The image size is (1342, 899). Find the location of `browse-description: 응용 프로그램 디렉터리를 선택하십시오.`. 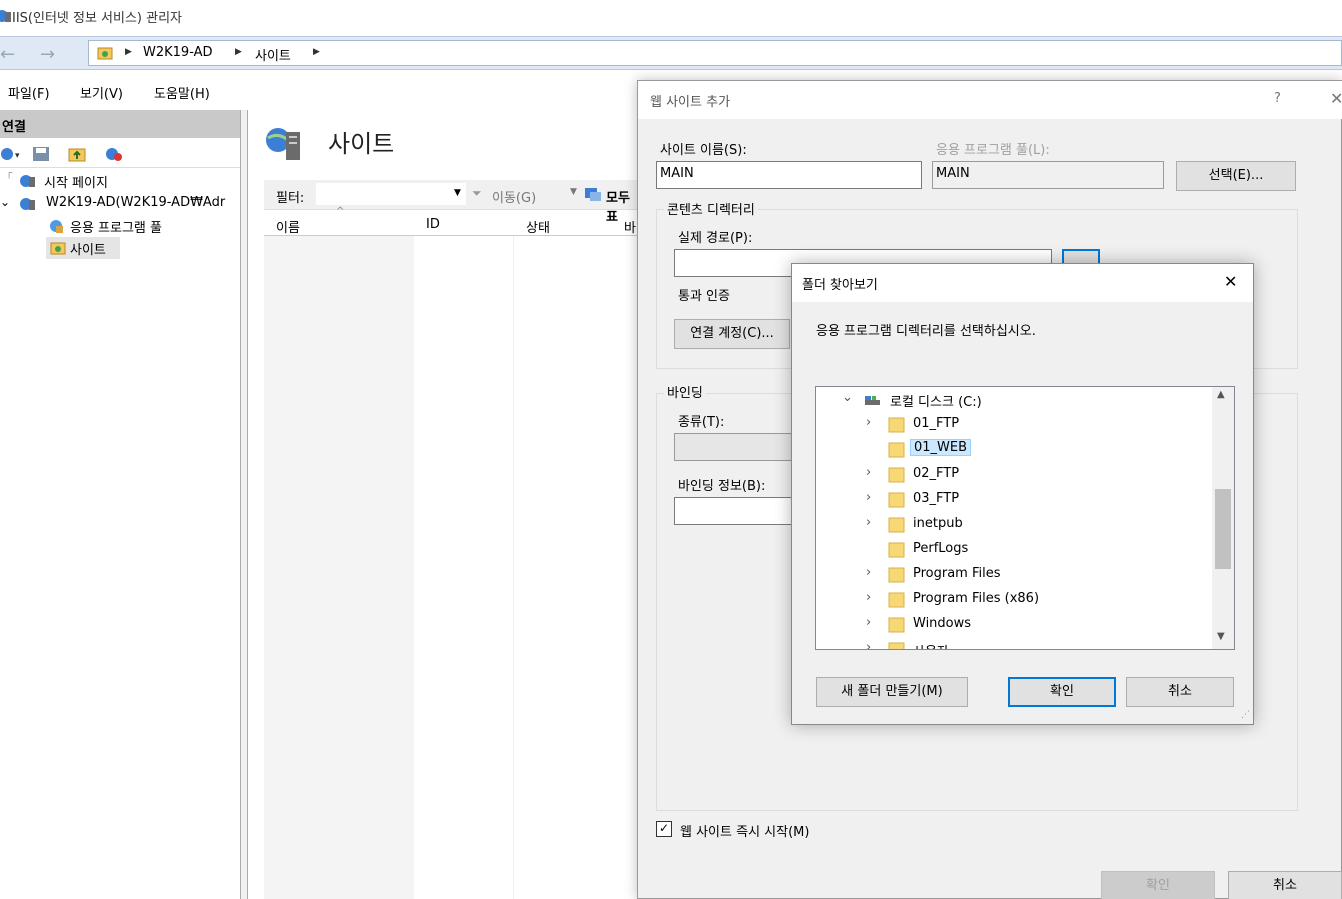

browse-description: 응용 프로그램 디렉터리를 선택하십시오. is located at coordinates (926, 331).